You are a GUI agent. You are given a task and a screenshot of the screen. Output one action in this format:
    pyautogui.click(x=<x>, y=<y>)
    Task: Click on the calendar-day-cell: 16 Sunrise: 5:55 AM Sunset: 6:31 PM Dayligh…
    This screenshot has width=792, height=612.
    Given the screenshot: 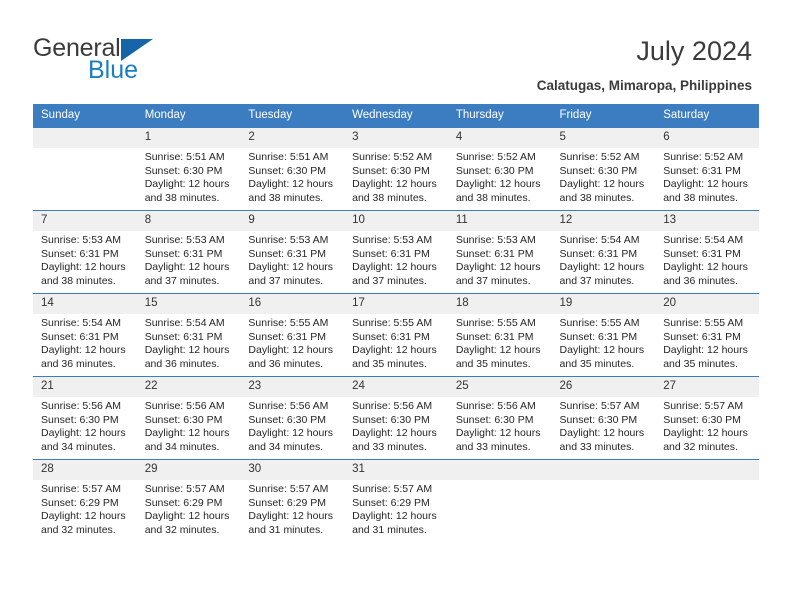 What is the action you would take?
    pyautogui.click(x=292, y=335)
    